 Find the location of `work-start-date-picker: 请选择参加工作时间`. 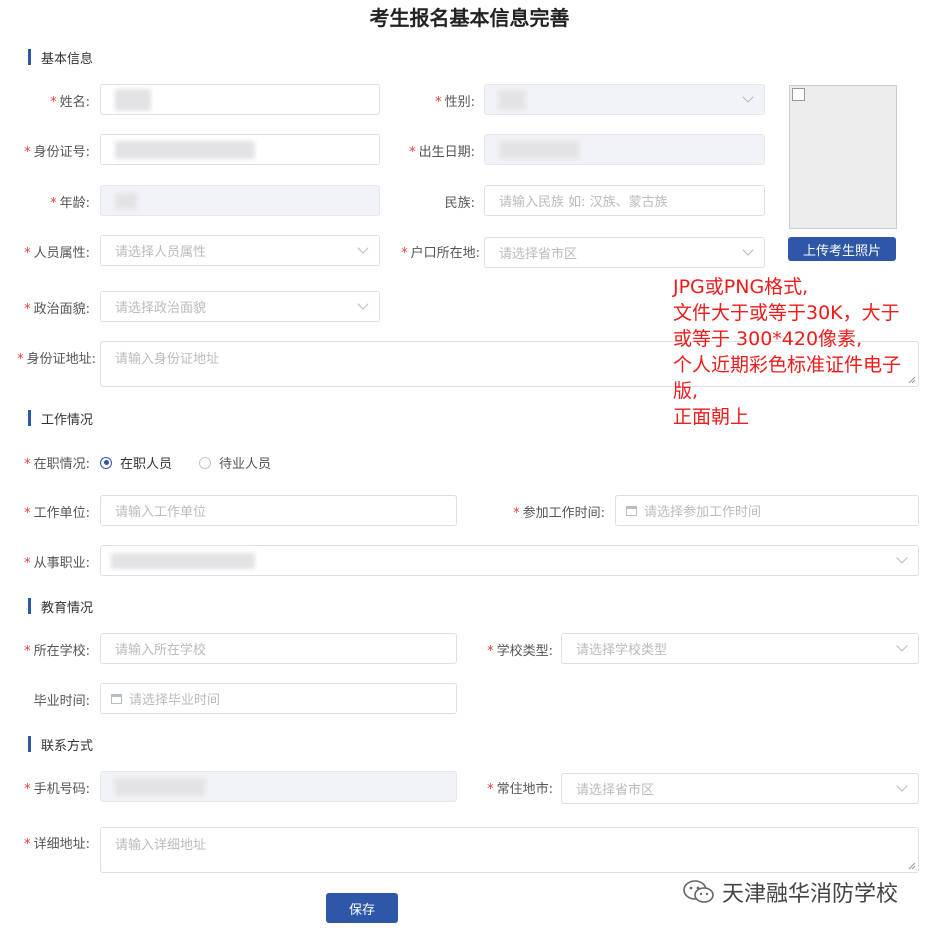

work-start-date-picker: 请选择参加工作时间 is located at coordinates (767, 510).